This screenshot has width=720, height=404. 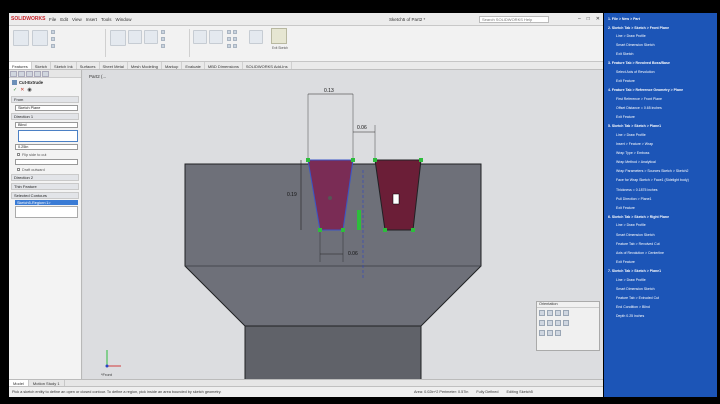 I want to click on view-top-icon, so click(x=542, y=323).